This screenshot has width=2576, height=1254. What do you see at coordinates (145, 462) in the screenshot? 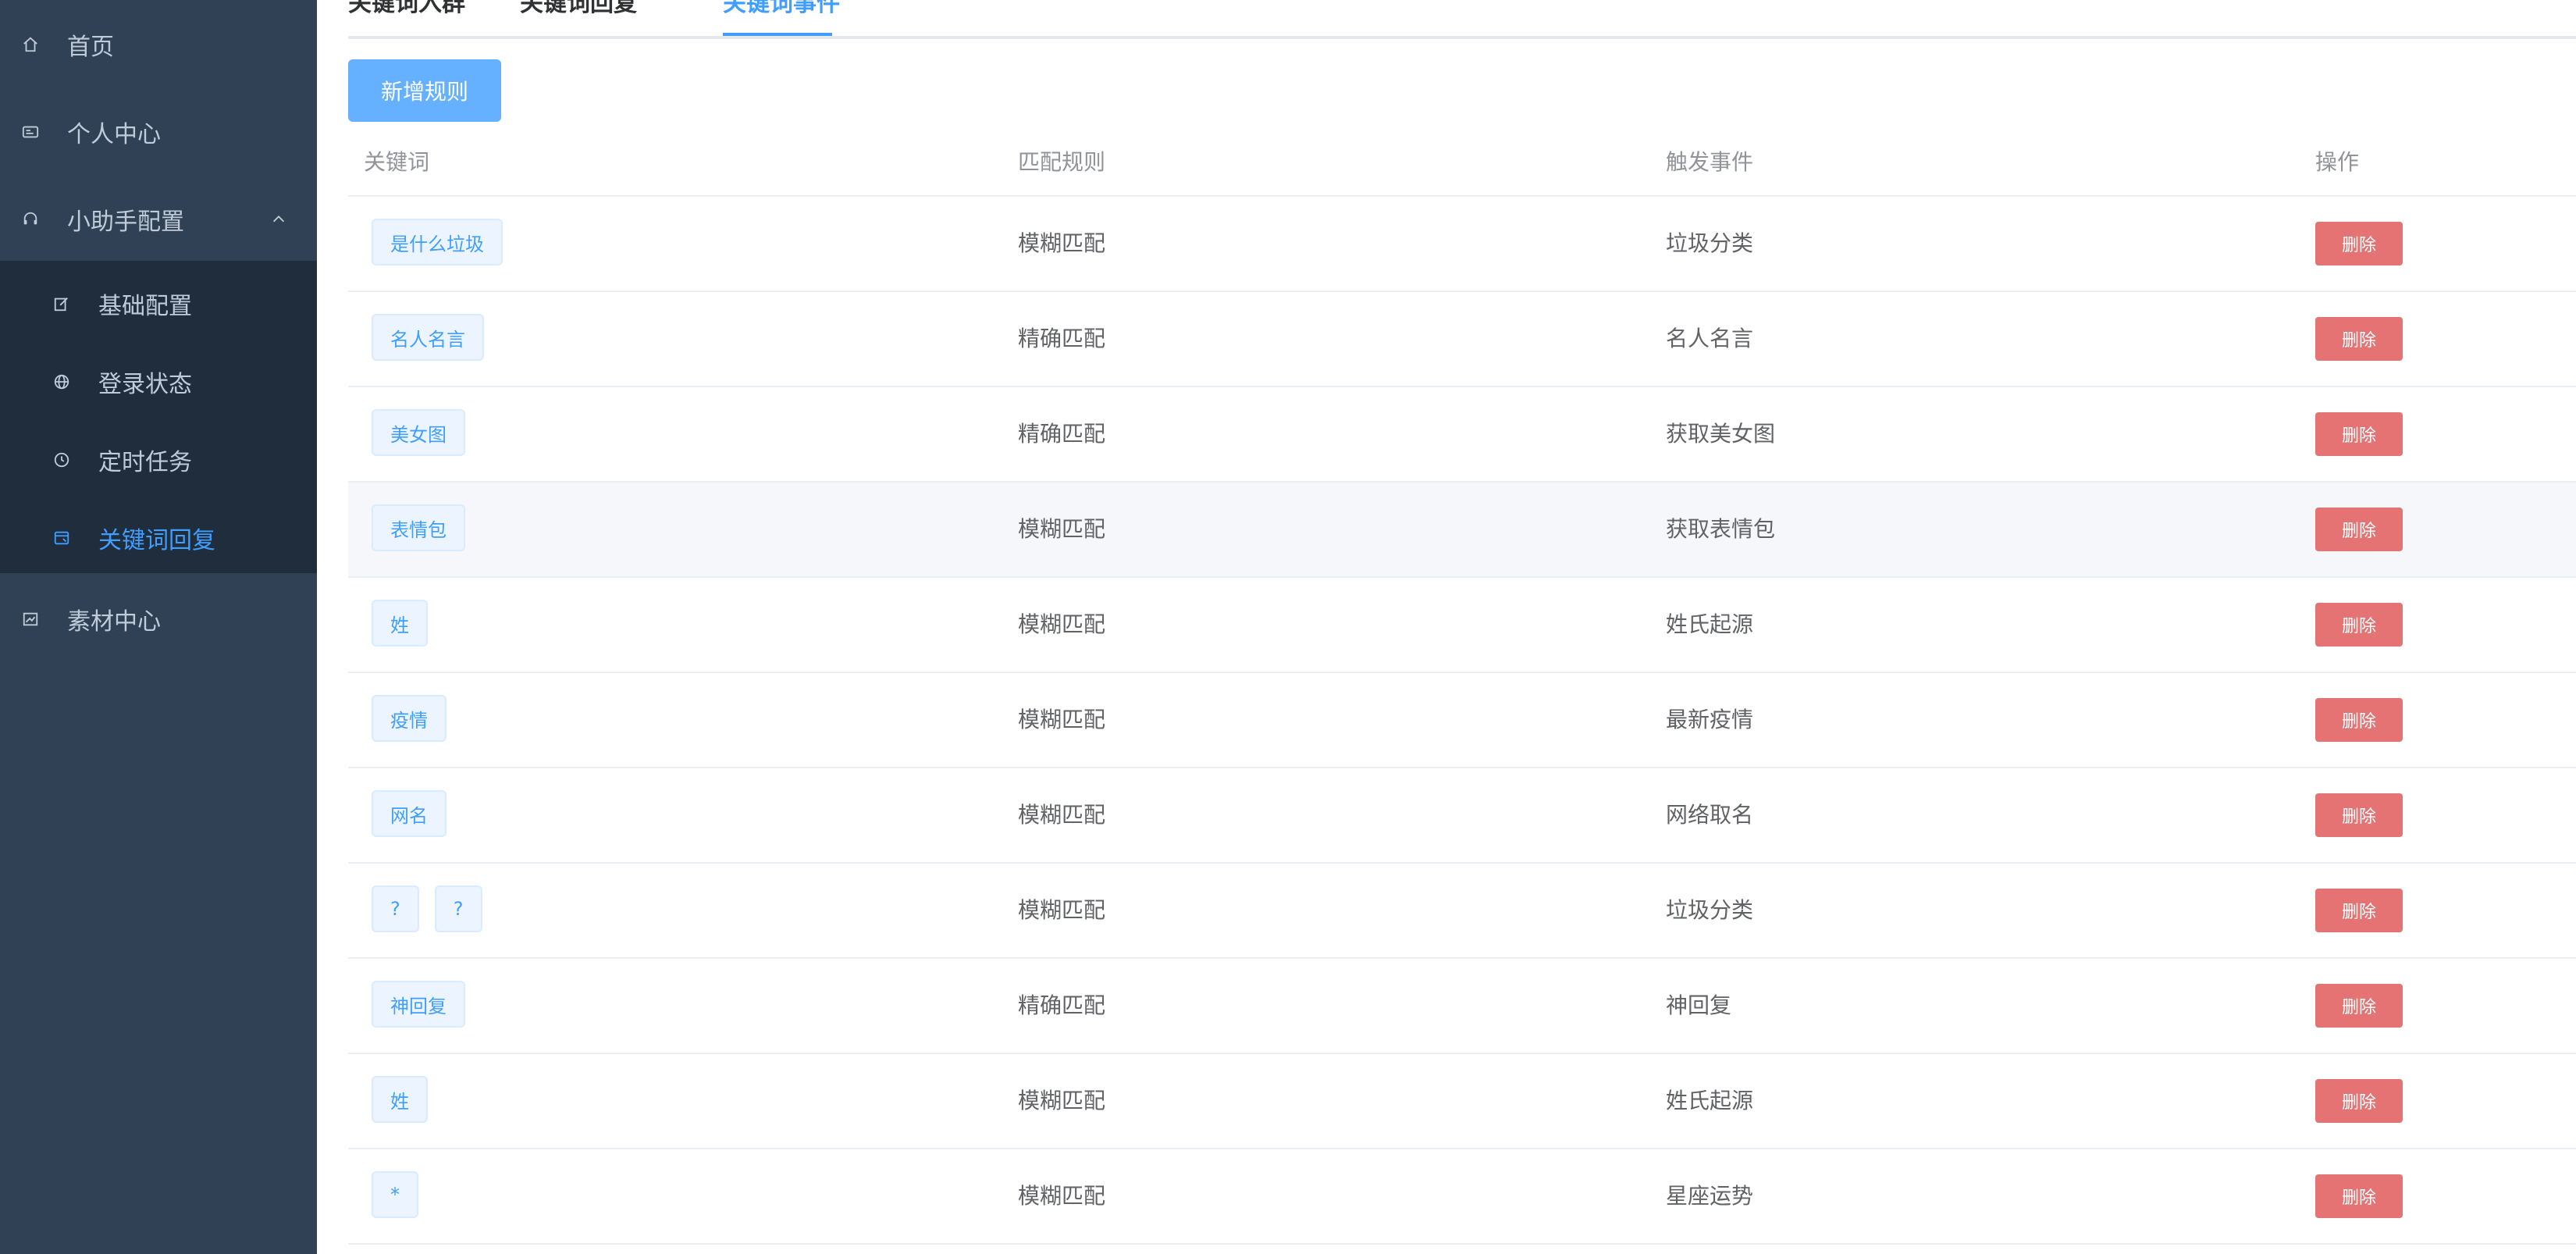
I see `sidebar-item-label: 定时任务` at bounding box center [145, 462].